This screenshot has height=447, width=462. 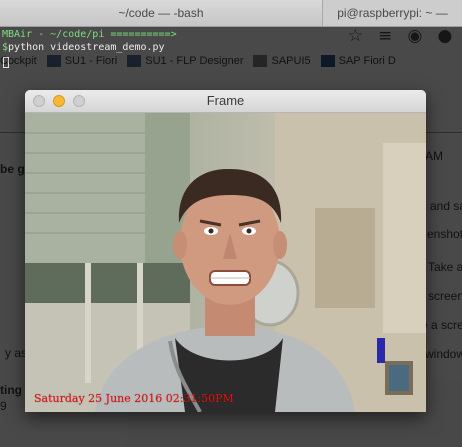 What do you see at coordinates (446, 206) in the screenshot?
I see `page-snippet: and sa` at bounding box center [446, 206].